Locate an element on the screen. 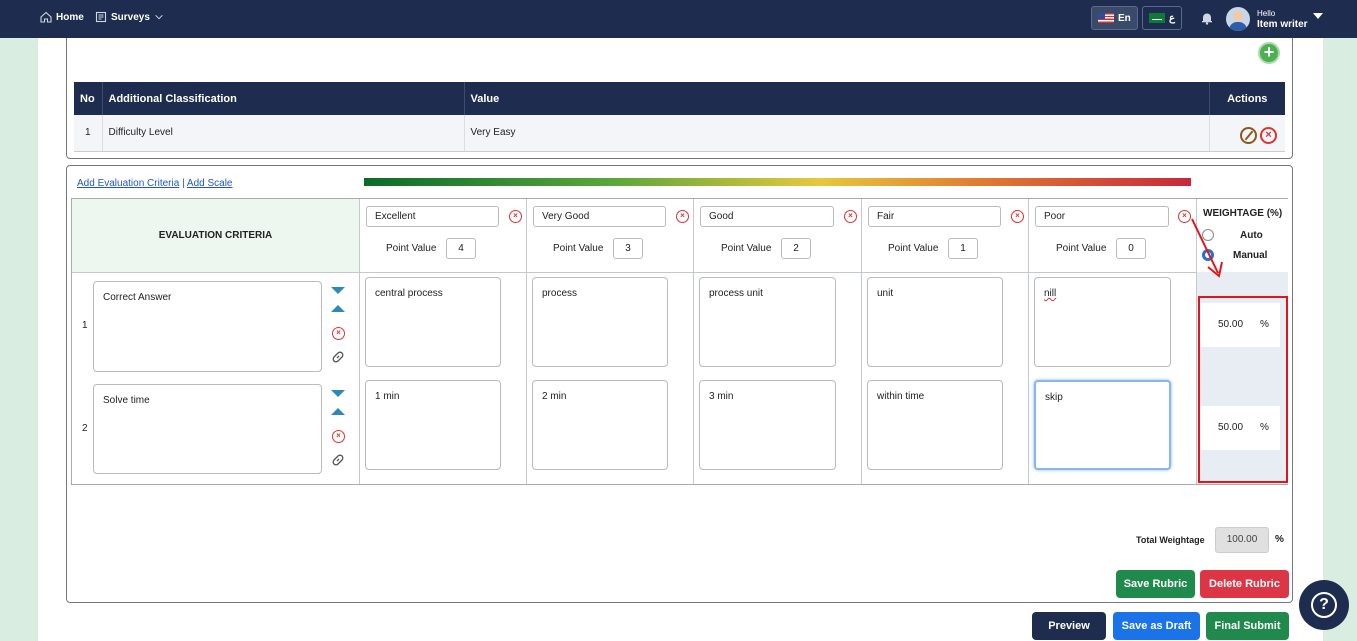  top-navbar: Home Surveys En ع Hello Item writer is located at coordinates (678, 19).